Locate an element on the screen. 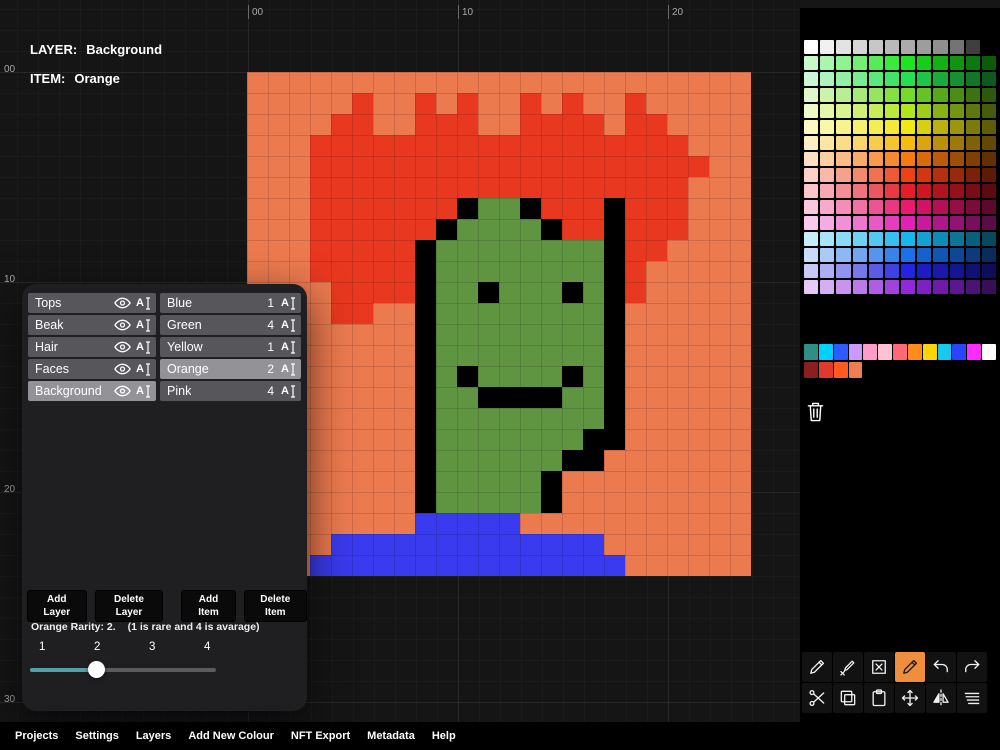 This screenshot has height=750, width=1000. scissors-tool is located at coordinates (817, 698).